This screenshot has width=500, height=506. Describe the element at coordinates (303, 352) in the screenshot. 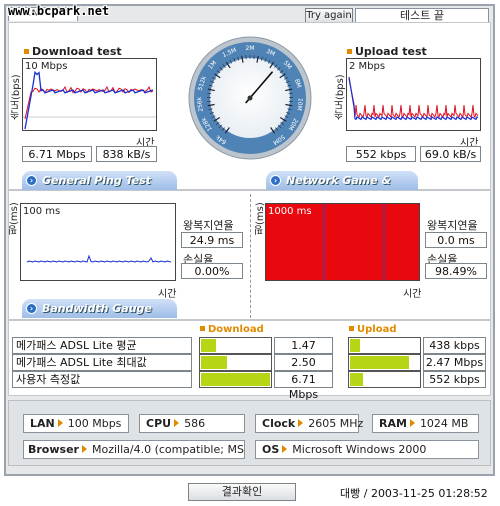

I see `bandwidth-download-value: 1.47 Mbps` at that location.